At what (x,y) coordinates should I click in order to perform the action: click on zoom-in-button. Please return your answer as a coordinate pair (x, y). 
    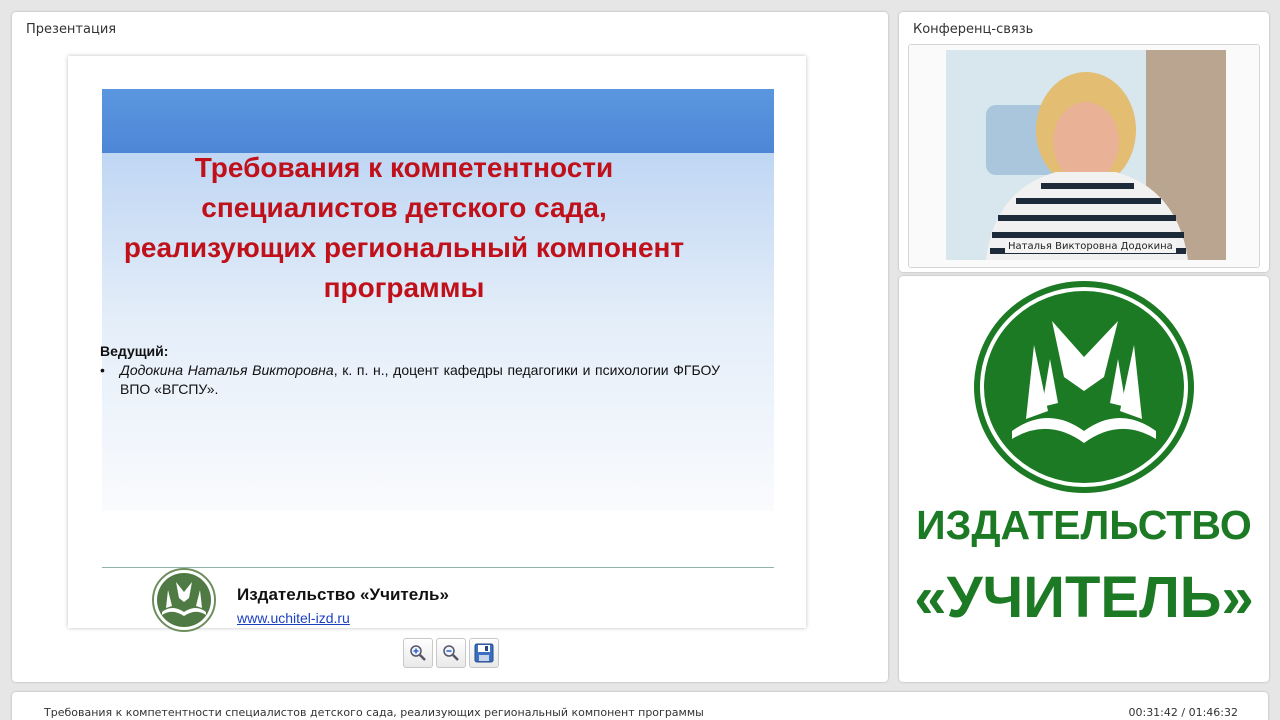
    Looking at the image, I should click on (418, 653).